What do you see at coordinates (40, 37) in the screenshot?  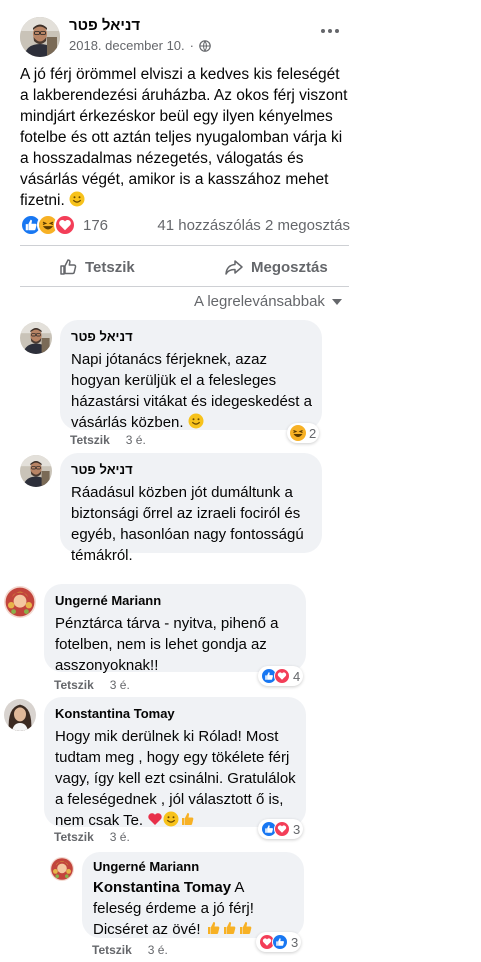 I see `author-avatar` at bounding box center [40, 37].